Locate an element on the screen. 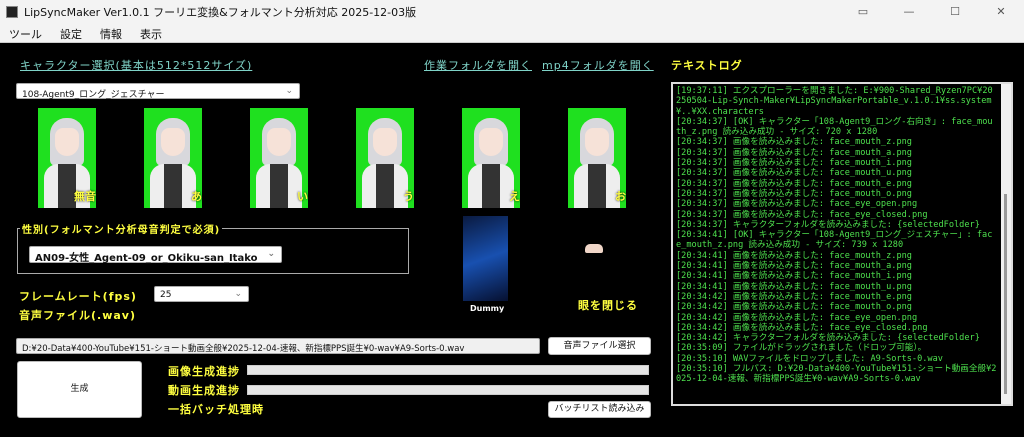  gender-dropdown-value: AN09-女性_Agent-09_or_Okiku-san_Itako is located at coordinates (146, 258).